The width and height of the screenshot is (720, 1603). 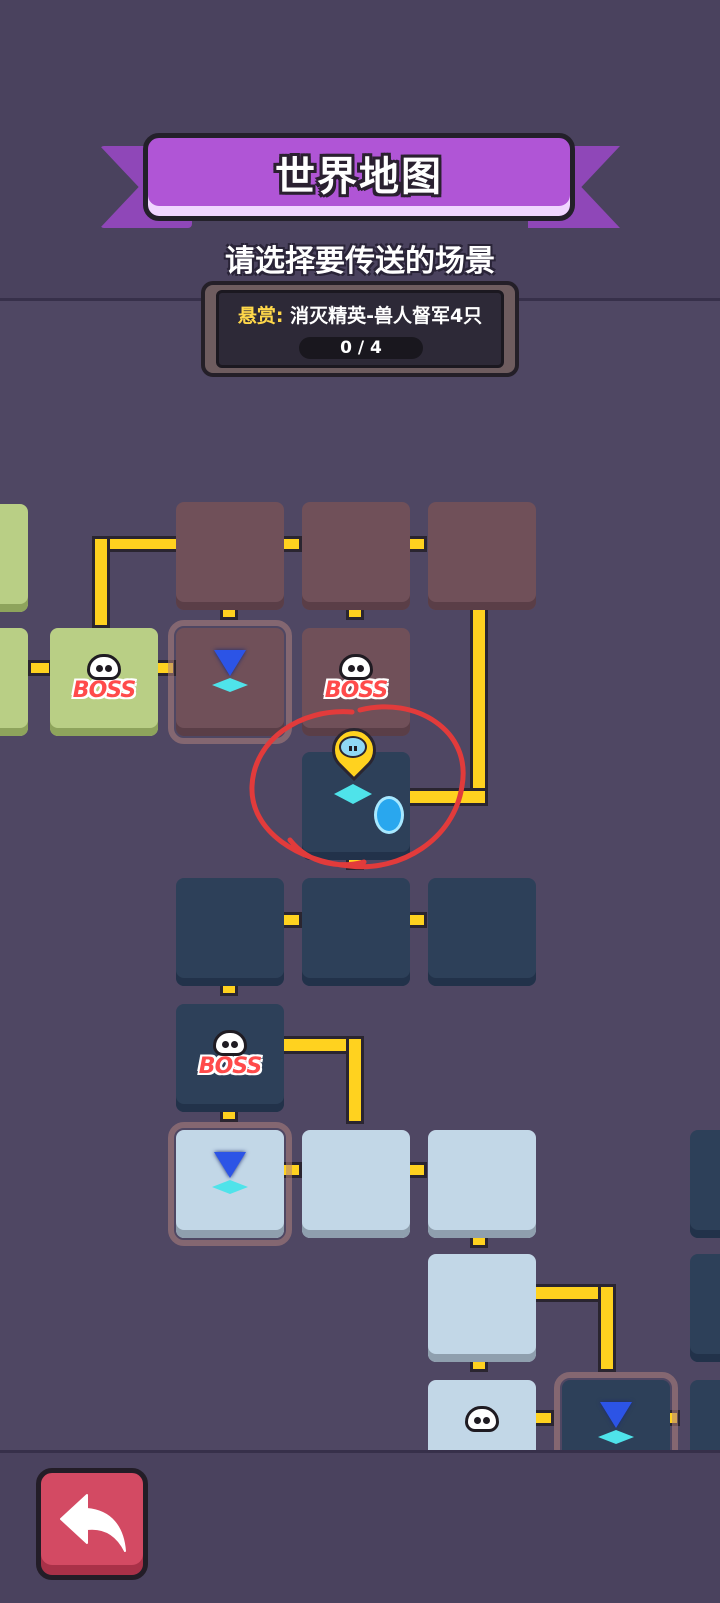 I want to click on title-banner: 世界地图, so click(x=359, y=177).